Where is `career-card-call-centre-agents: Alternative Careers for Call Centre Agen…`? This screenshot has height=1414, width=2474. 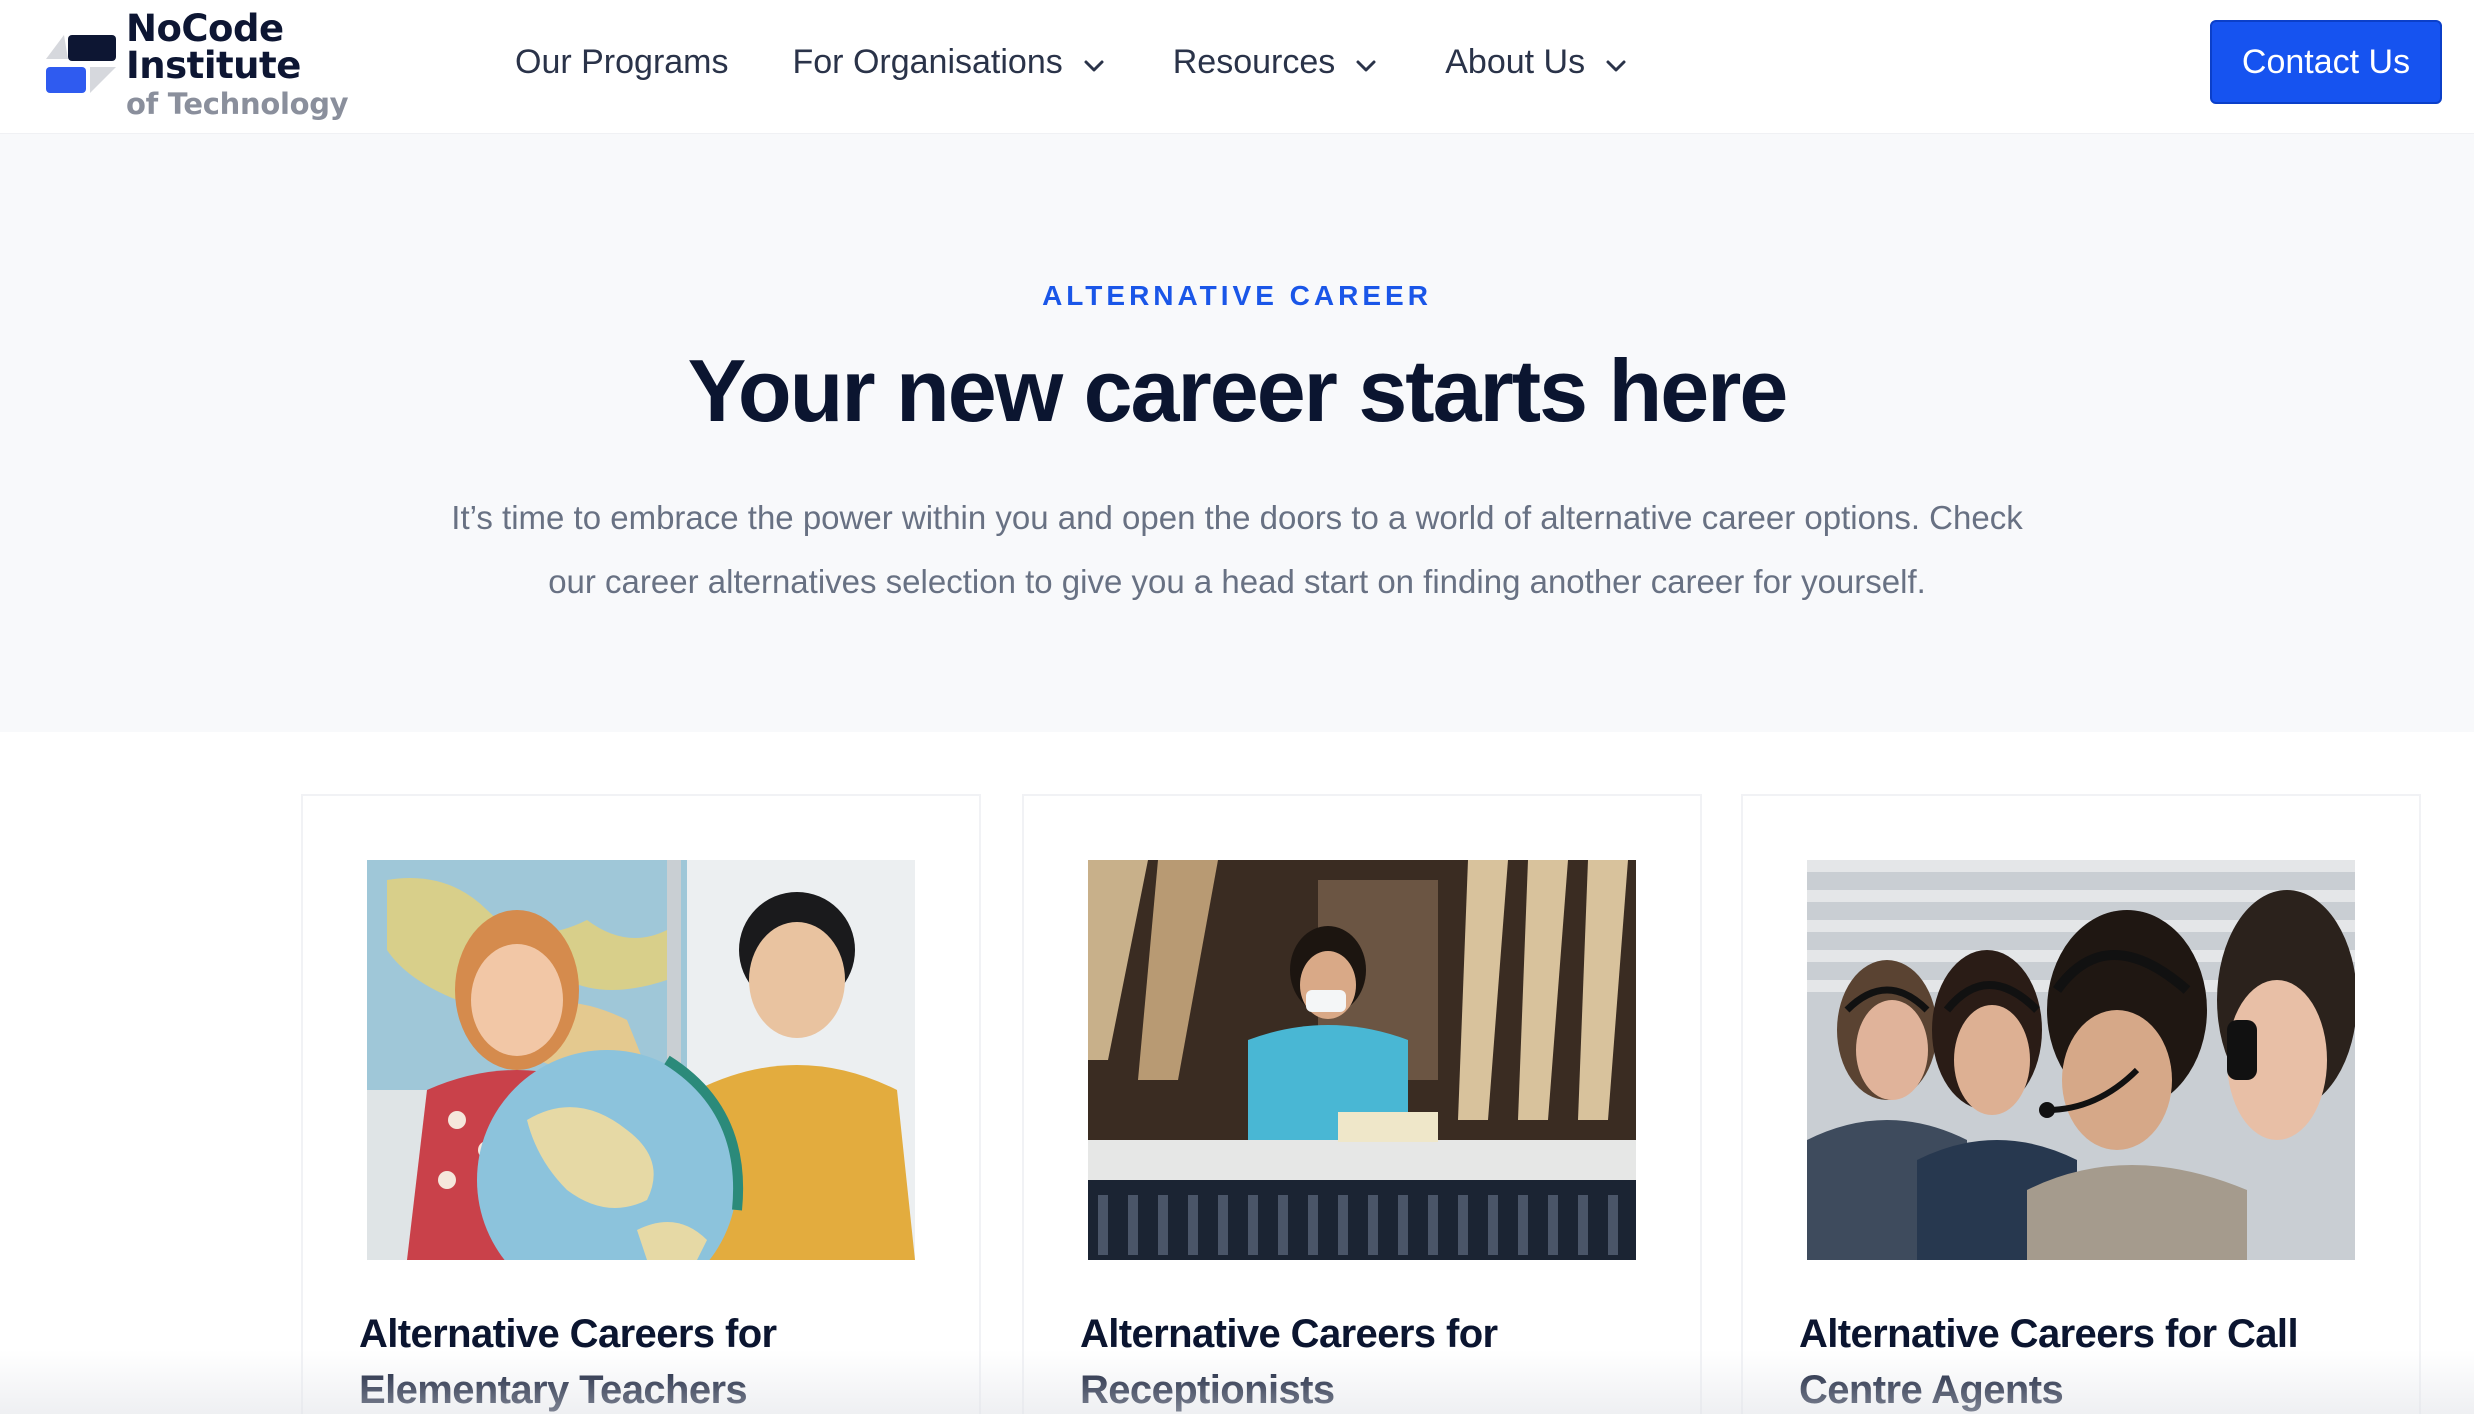 career-card-call-centre-agents: Alternative Careers for Call Centre Agen… is located at coordinates (2081, 1104).